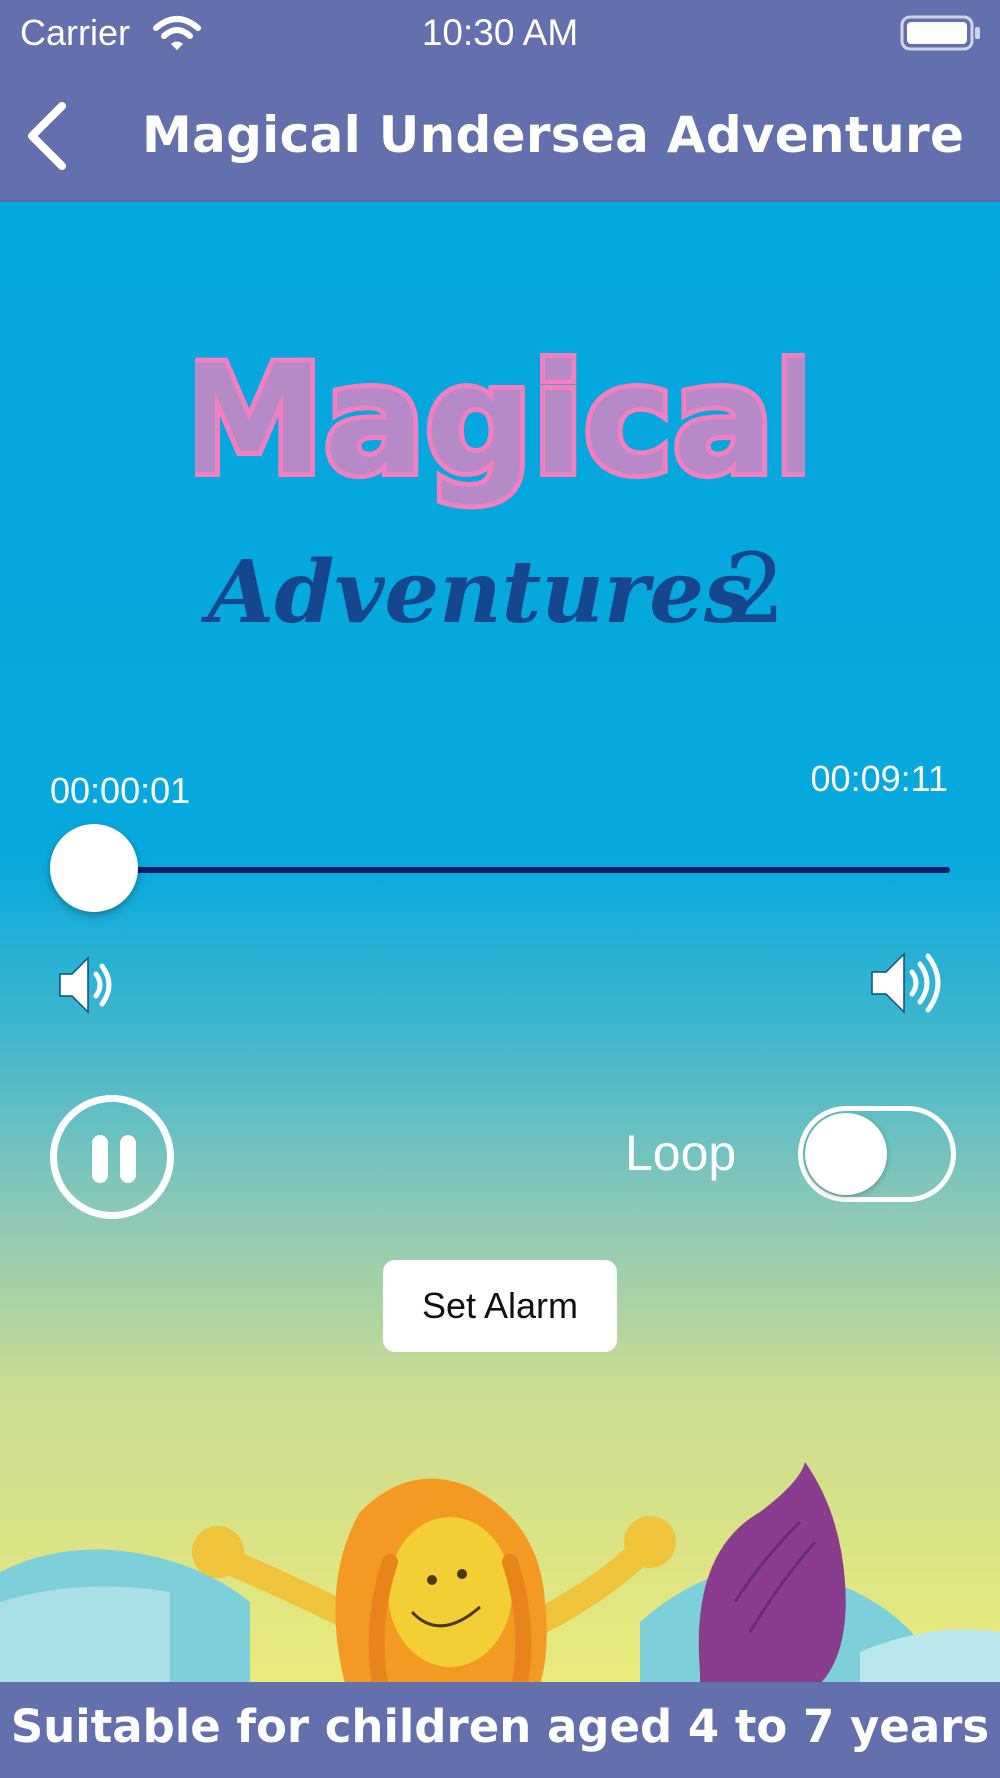  Describe the element at coordinates (500, 1572) in the screenshot. I see `mermaid-illustration` at that location.